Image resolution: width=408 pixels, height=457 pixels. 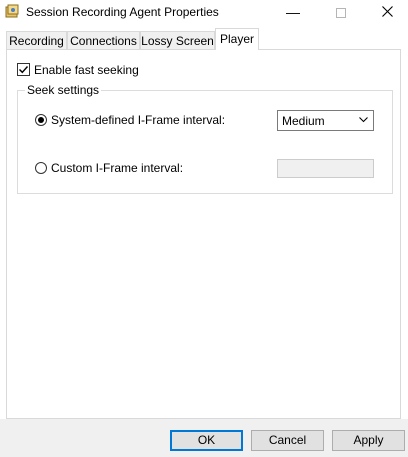 I want to click on tab-recording: Recording, so click(x=36, y=40).